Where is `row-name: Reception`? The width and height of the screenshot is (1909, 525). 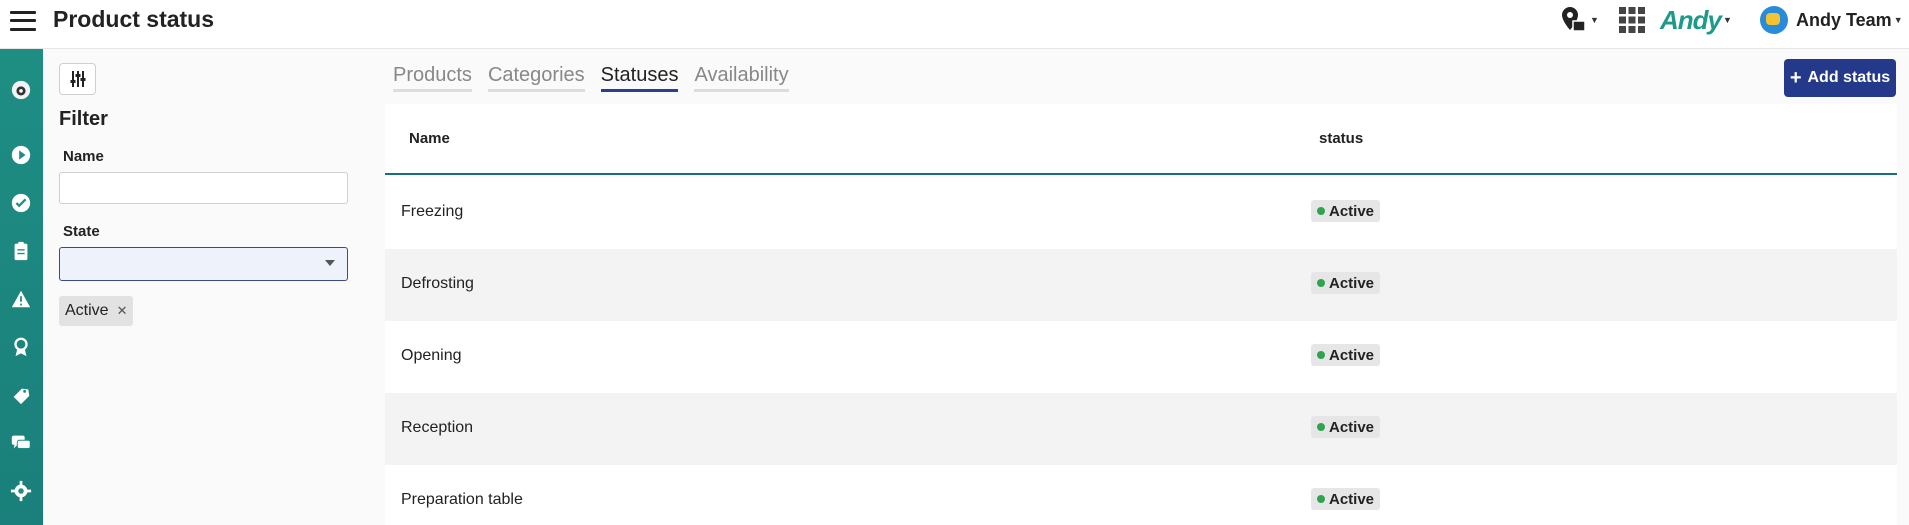
row-name: Reception is located at coordinates (437, 427).